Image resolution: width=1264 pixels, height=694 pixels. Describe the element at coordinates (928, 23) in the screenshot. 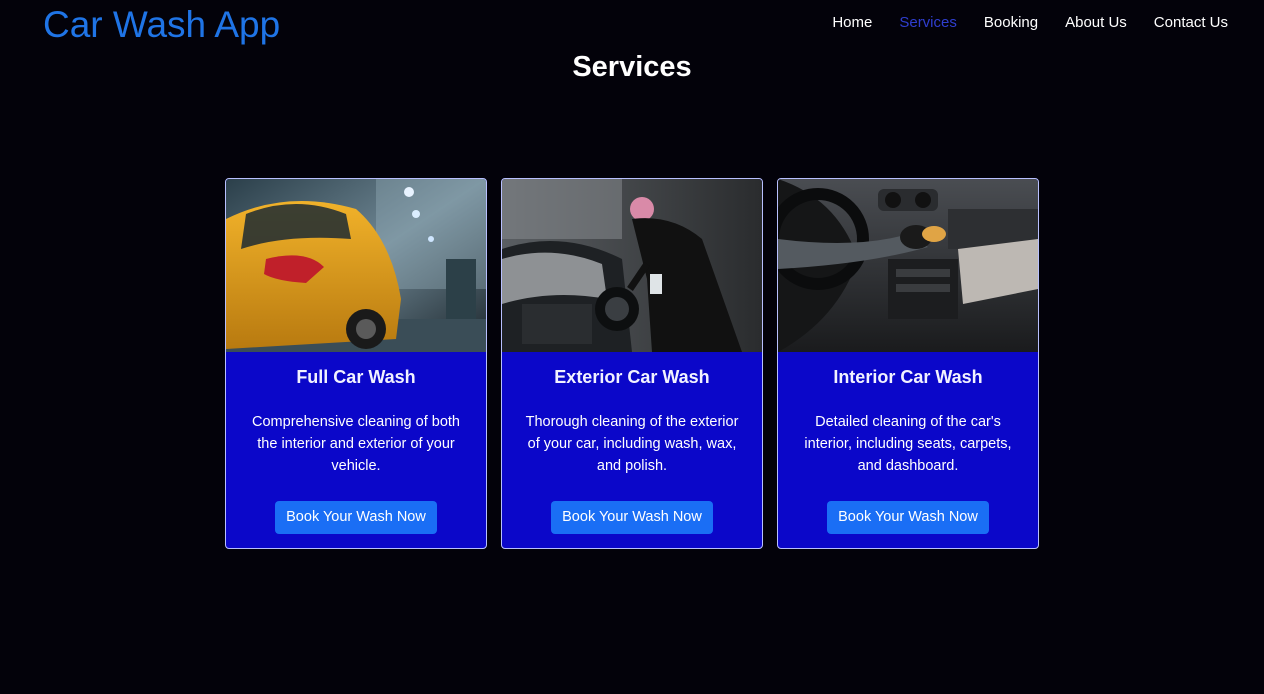

I see `nav-services: Services` at that location.